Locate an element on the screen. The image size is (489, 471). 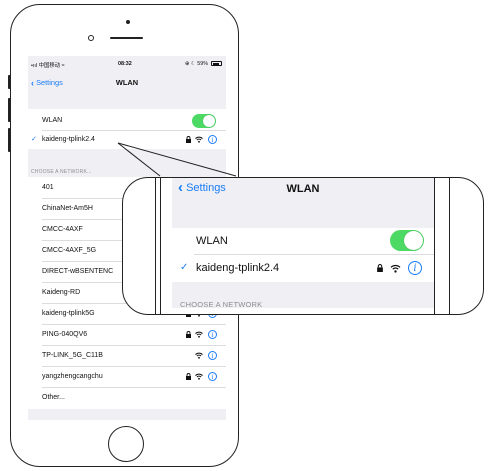
wifi-icon is located at coordinates (395, 268).